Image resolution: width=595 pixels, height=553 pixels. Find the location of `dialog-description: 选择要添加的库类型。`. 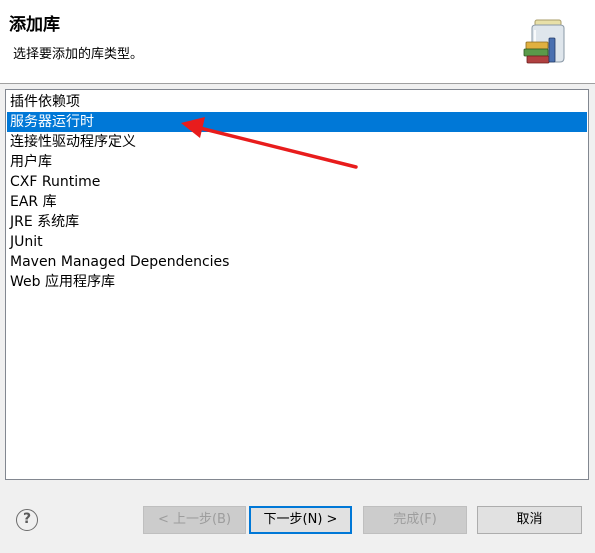

dialog-description: 选择要添加的库类型。 is located at coordinates (78, 54).